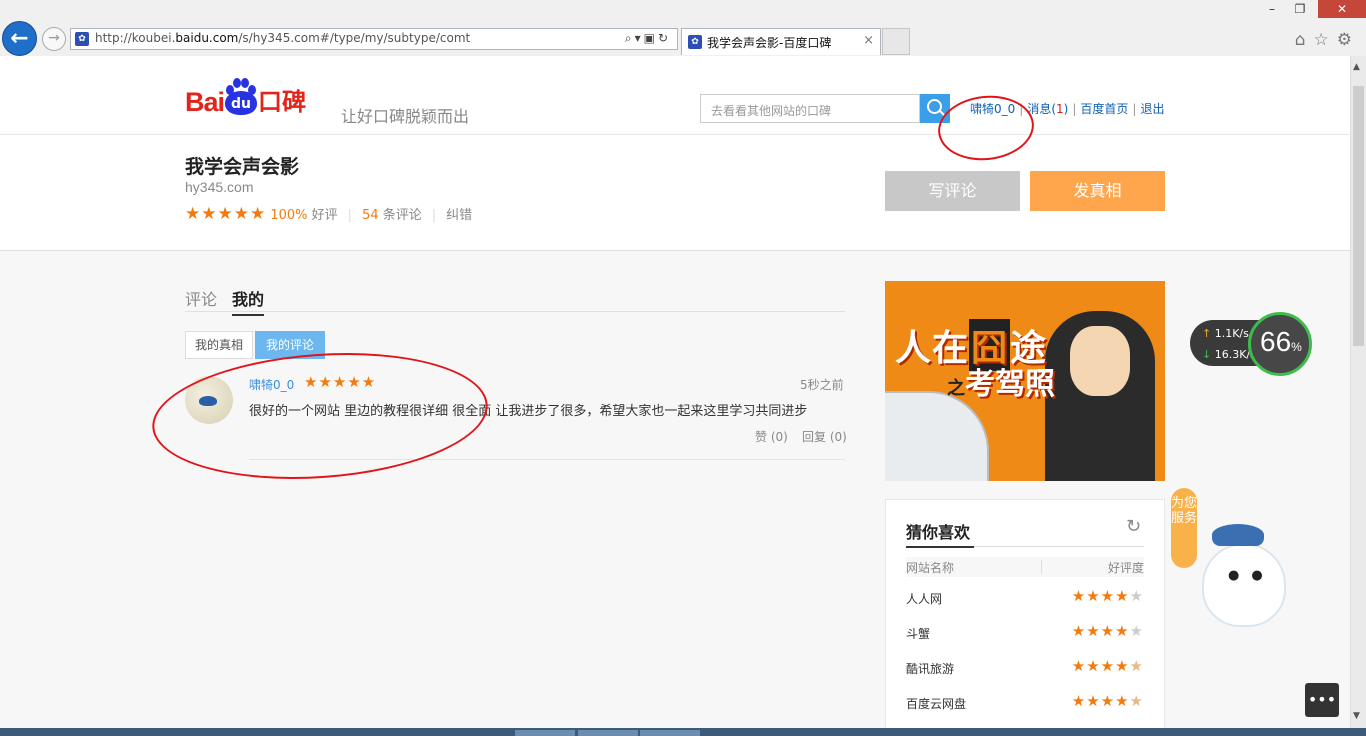  What do you see at coordinates (82, 39) in the screenshot?
I see `site-favicon-icon: ✿` at bounding box center [82, 39].